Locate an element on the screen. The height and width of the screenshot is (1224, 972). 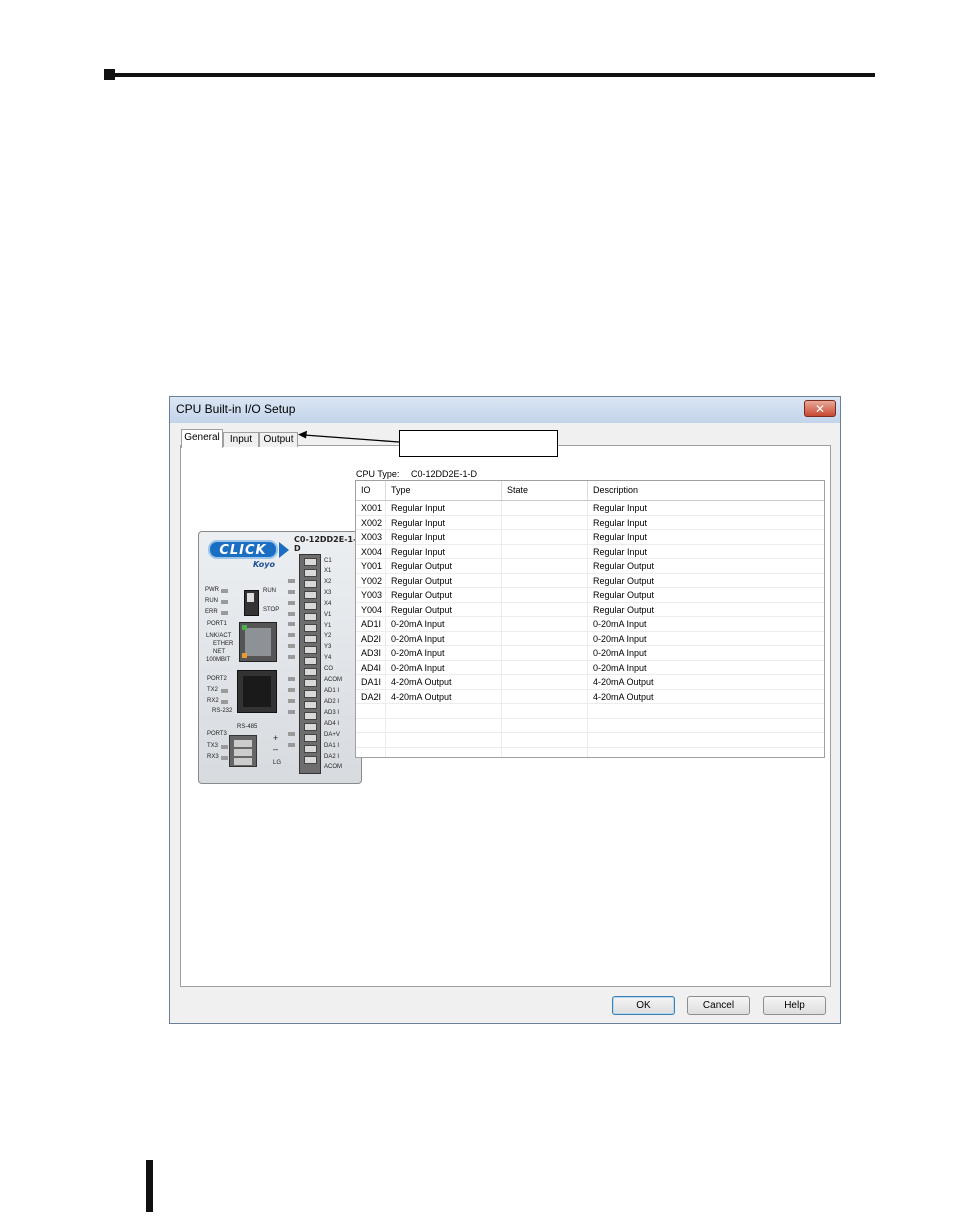
table-row: DA1I 4-20mA Output 4-20mA Output is located at coordinates (590, 682).